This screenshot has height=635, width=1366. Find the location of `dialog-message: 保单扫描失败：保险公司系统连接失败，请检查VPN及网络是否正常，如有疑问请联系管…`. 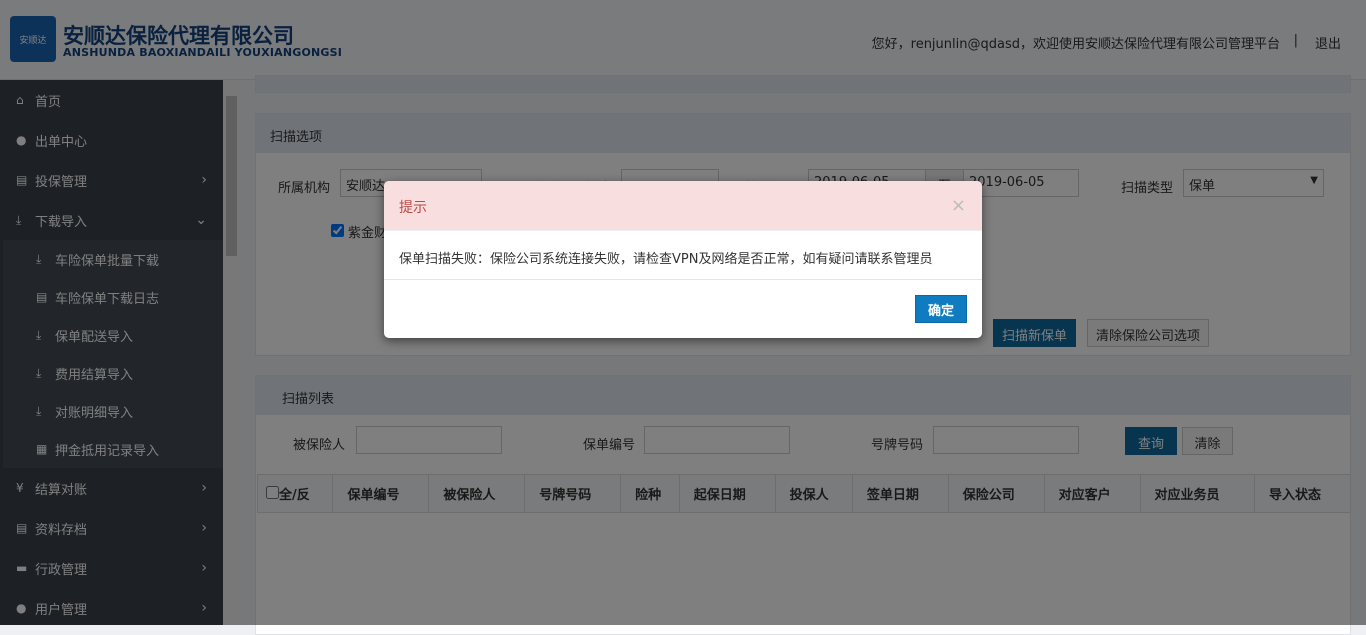

dialog-message: 保单扫描失败：保险公司系统连接失败，请检查VPN及网络是否正常，如有疑问请联系管… is located at coordinates (683, 255).